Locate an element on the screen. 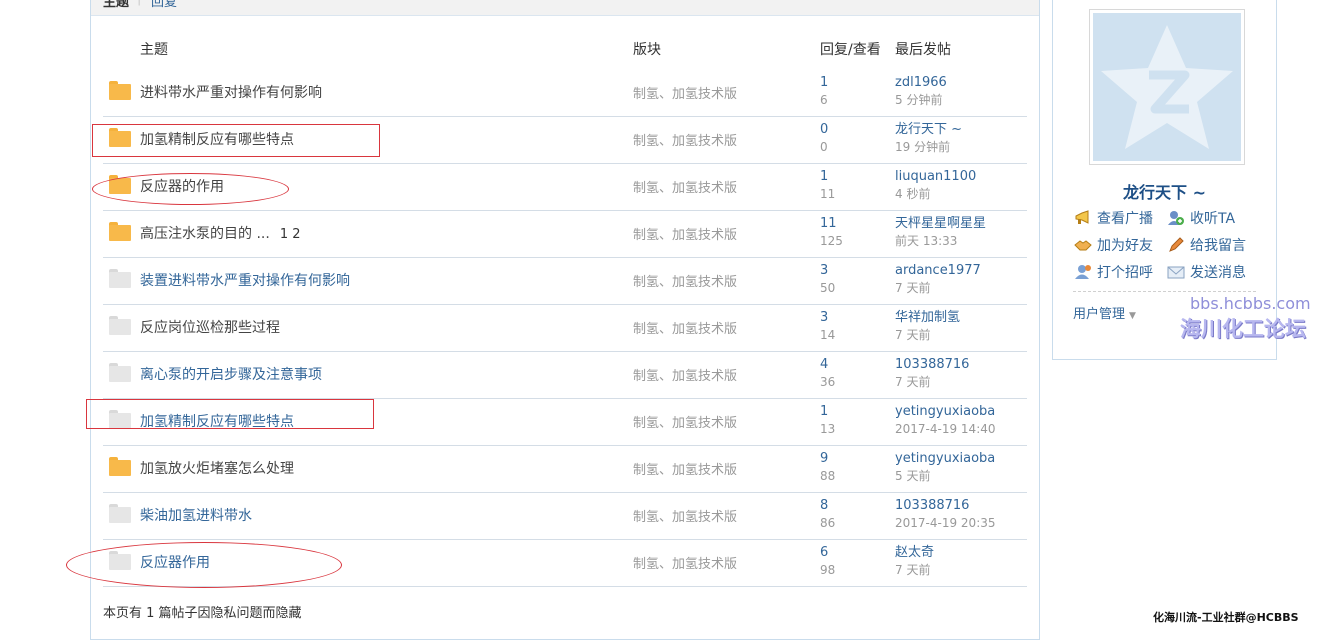 The image size is (1321, 640). profile-username: 龙行天下 ~ is located at coordinates (1164, 191).